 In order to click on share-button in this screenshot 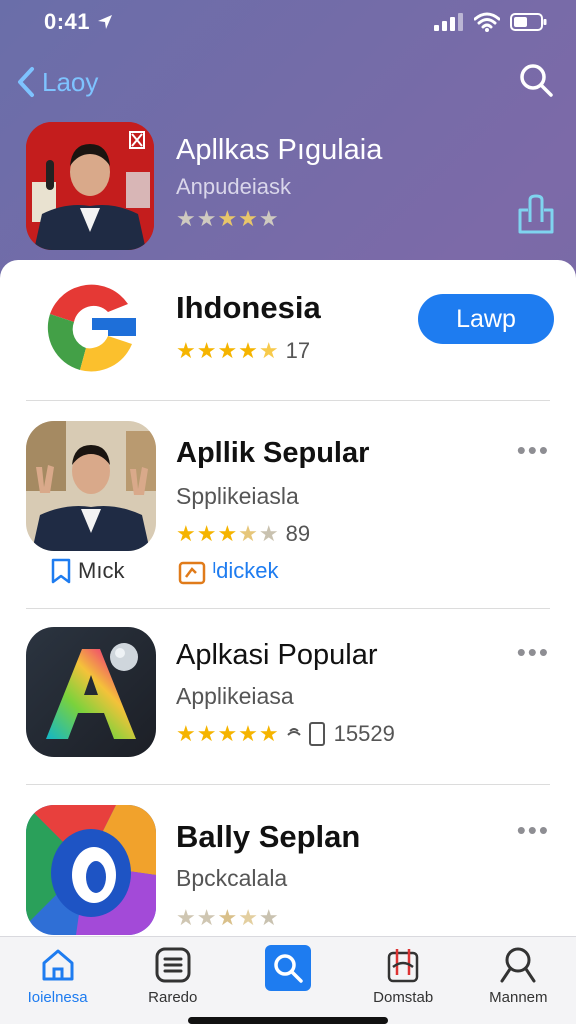, I will do `click(536, 216)`.